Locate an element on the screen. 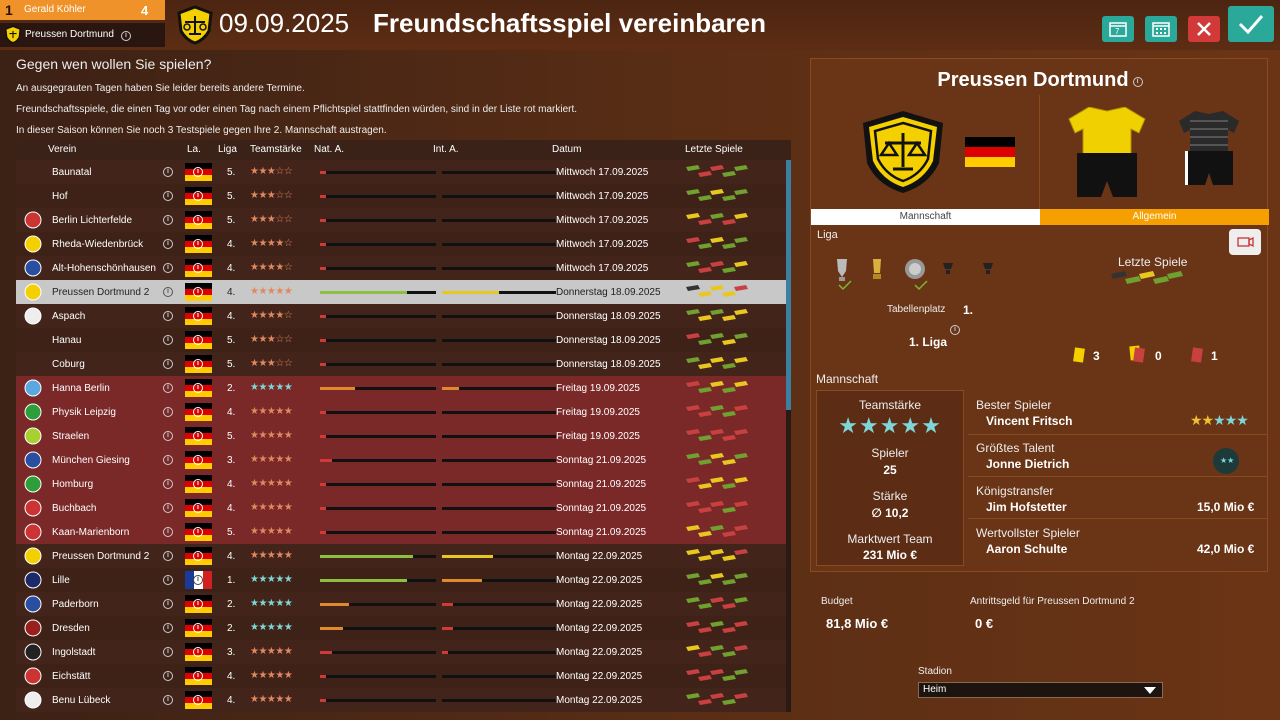  table-row: Dresden i i 2. ★★★★★ Montag 22.09.2025 is located at coordinates (401, 628).